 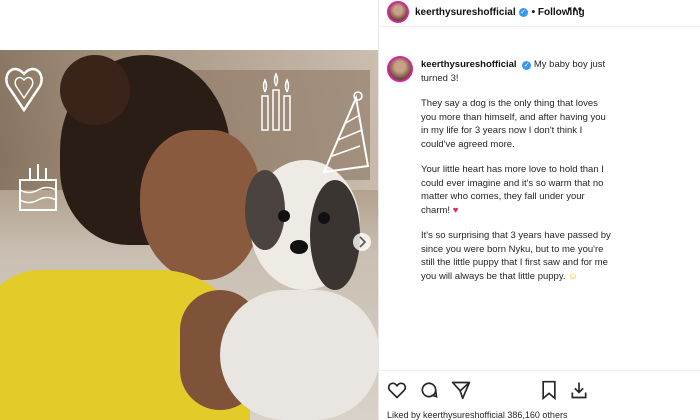 I want to click on more-options-icon: •••, so click(x=575, y=9).